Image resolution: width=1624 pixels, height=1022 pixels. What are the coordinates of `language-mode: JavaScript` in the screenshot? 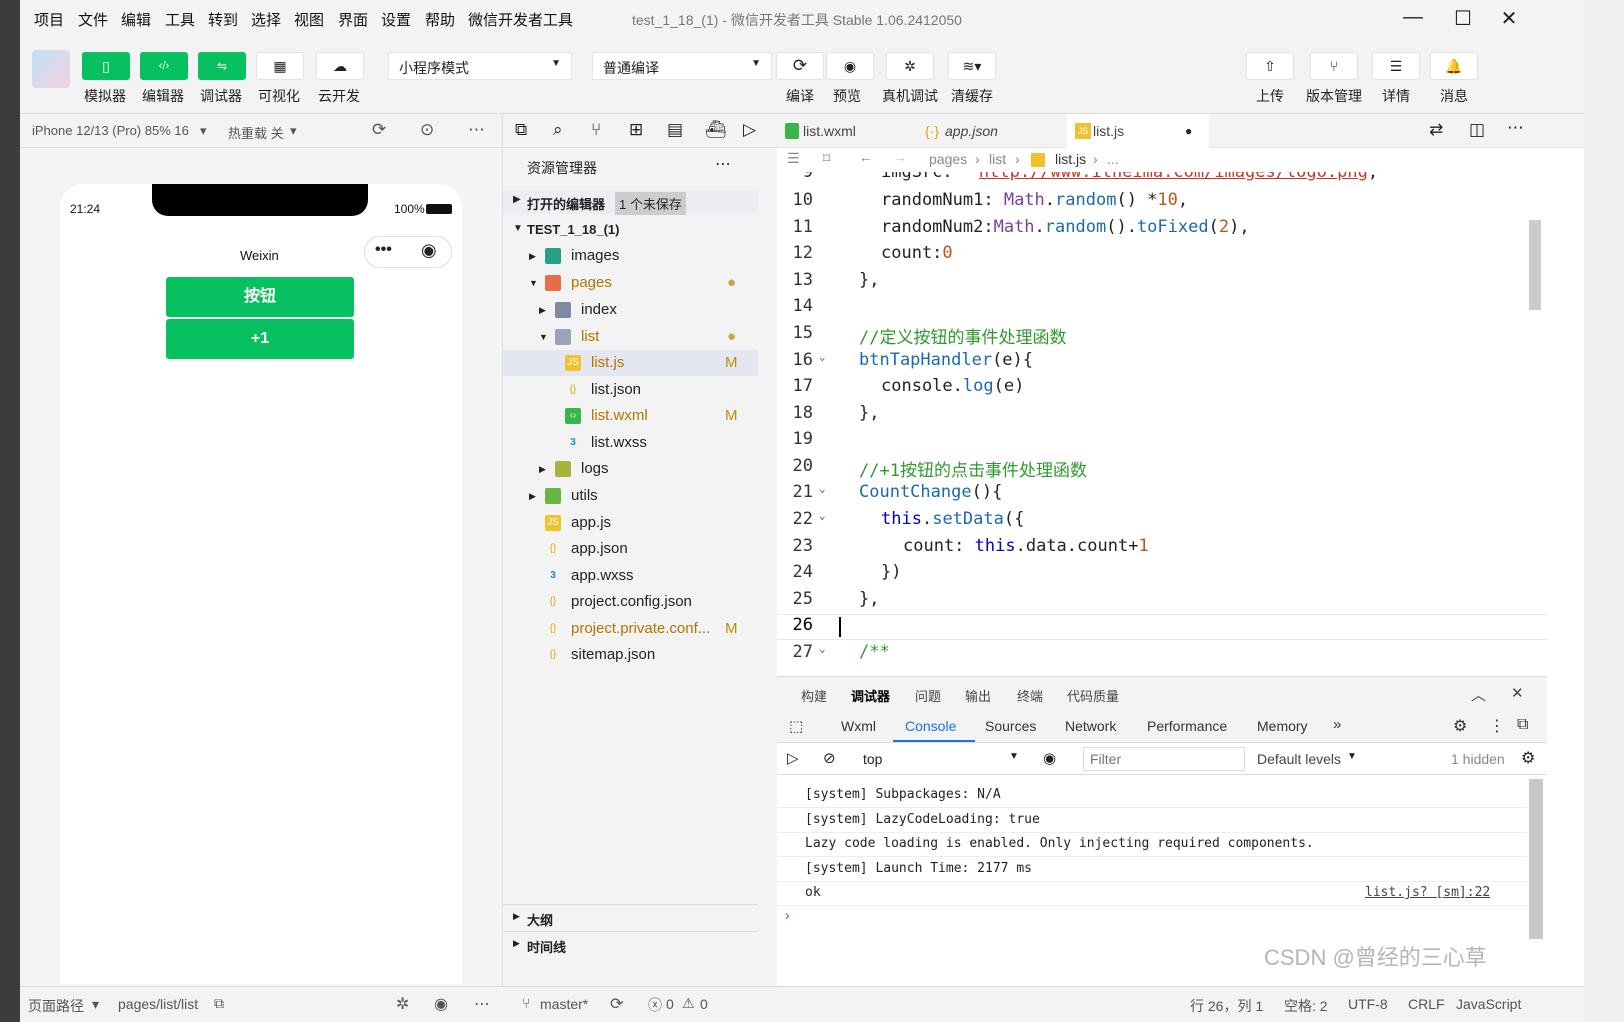 It's located at (1488, 1004).